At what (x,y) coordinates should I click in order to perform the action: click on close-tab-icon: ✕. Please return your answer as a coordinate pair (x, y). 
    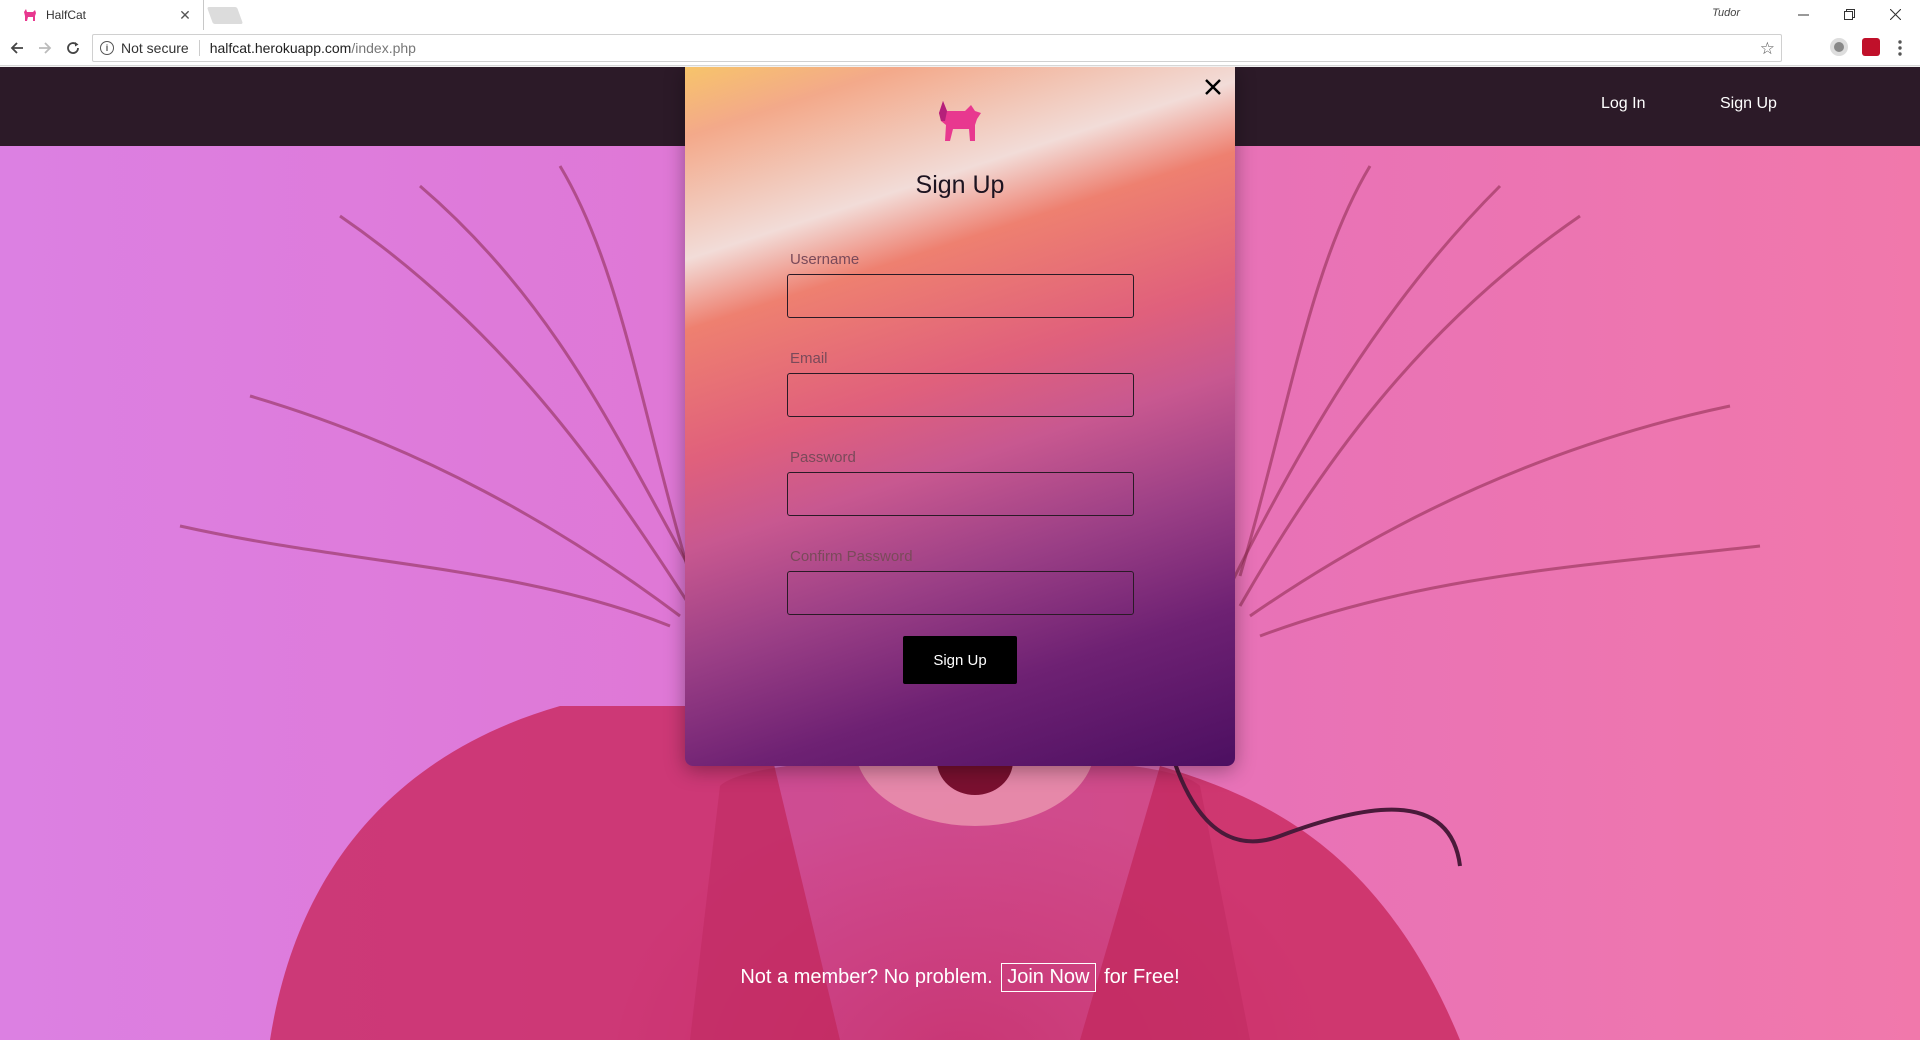
    Looking at the image, I should click on (185, 15).